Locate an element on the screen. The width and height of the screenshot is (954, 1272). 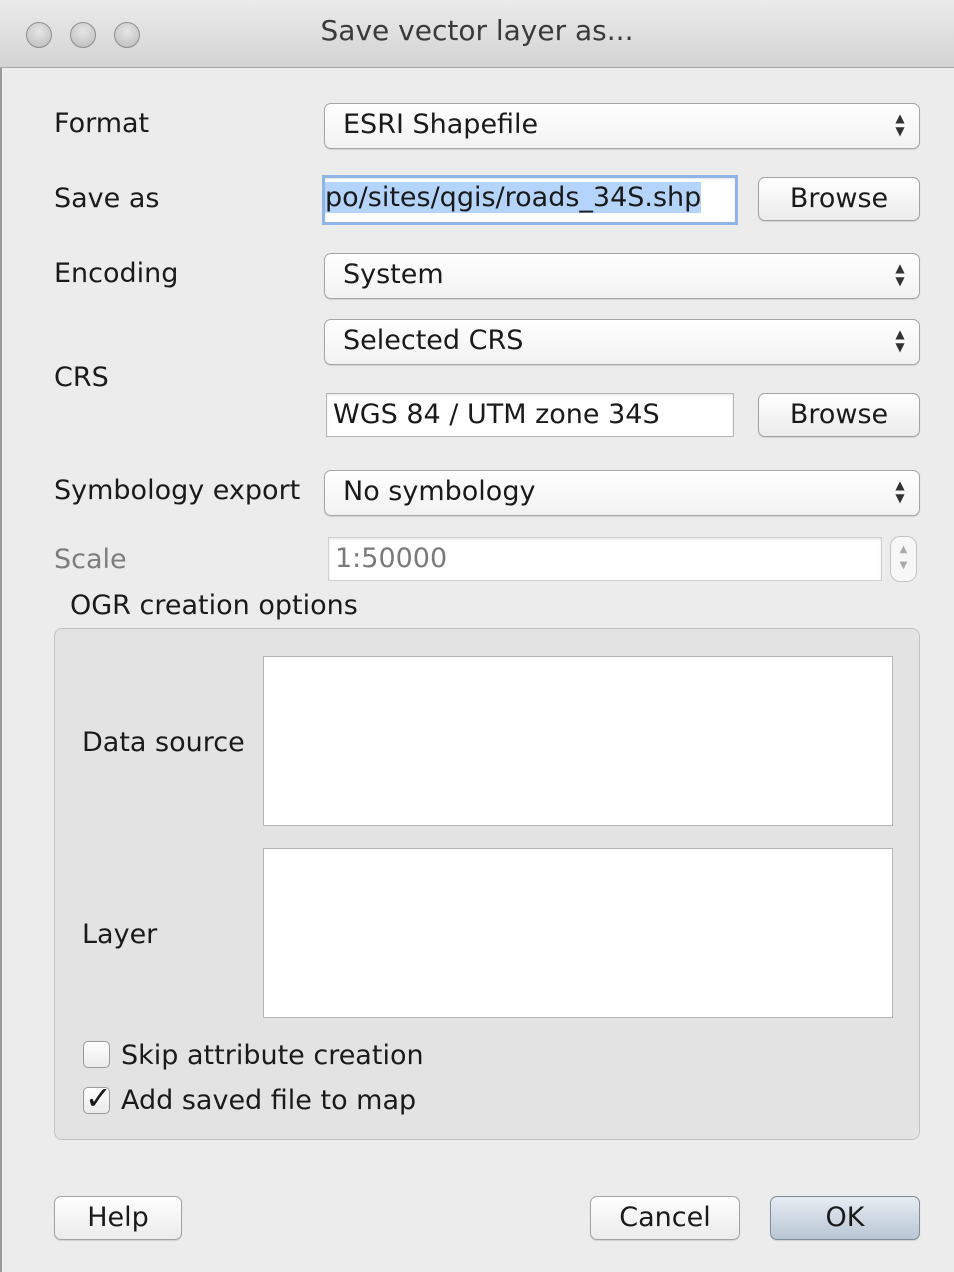
scale-input-value: 1:50000 is located at coordinates (391, 558).